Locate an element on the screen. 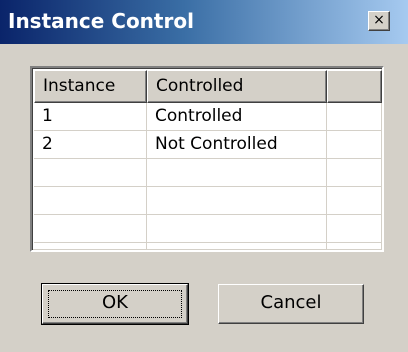 The width and height of the screenshot is (408, 352). ok-button: OK is located at coordinates (115, 304).